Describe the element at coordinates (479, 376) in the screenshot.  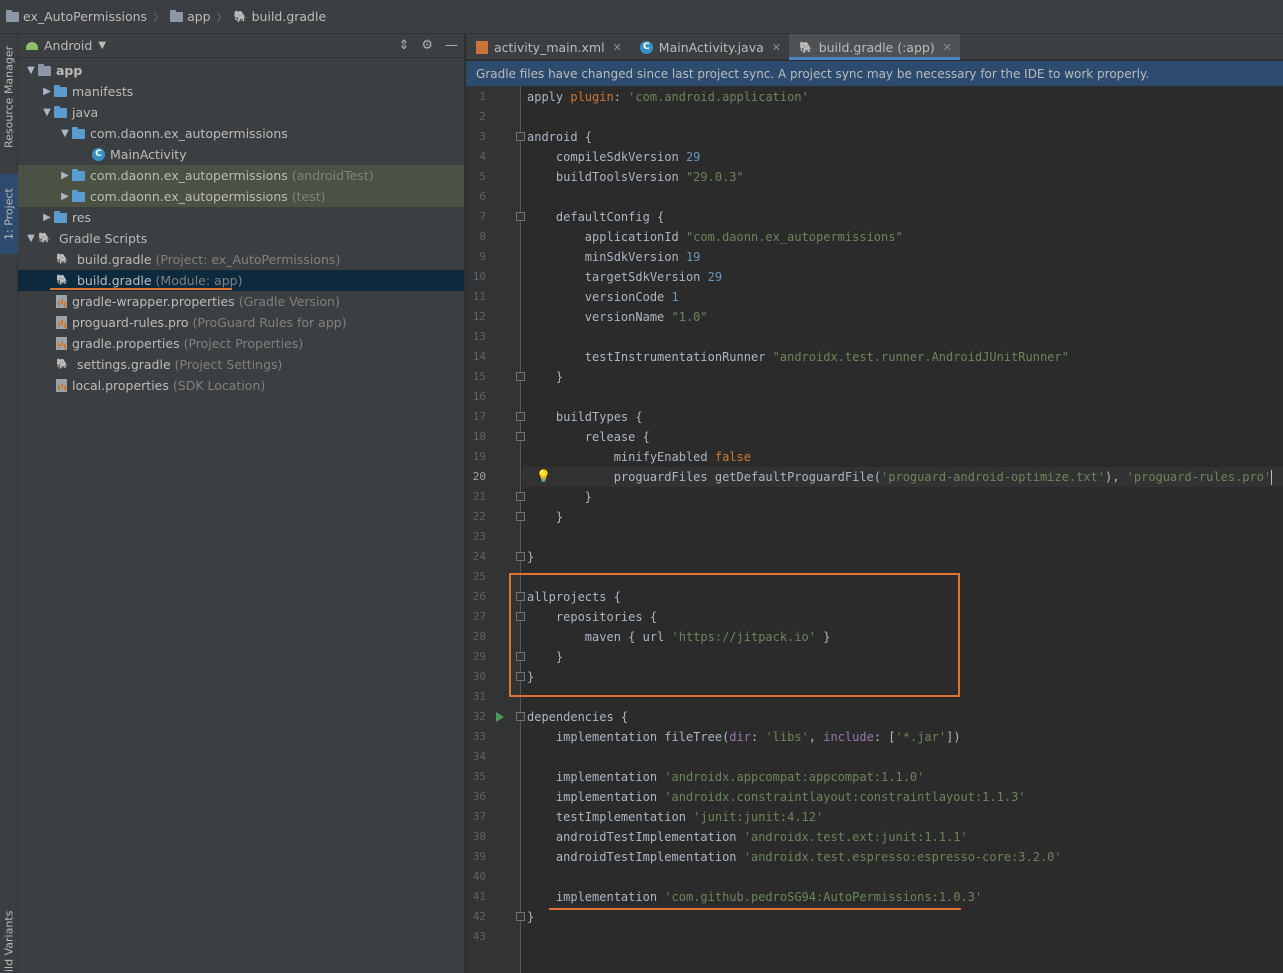
I see `line-number: 15` at that location.